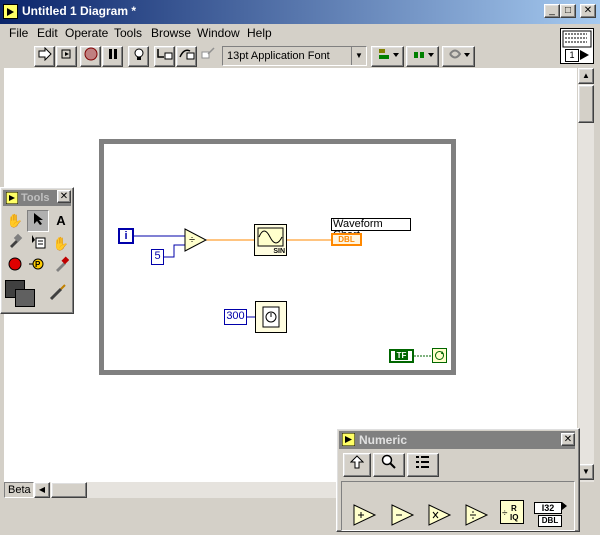 This screenshot has width=600, height=535. I want to click on options-icon, so click(422, 462).